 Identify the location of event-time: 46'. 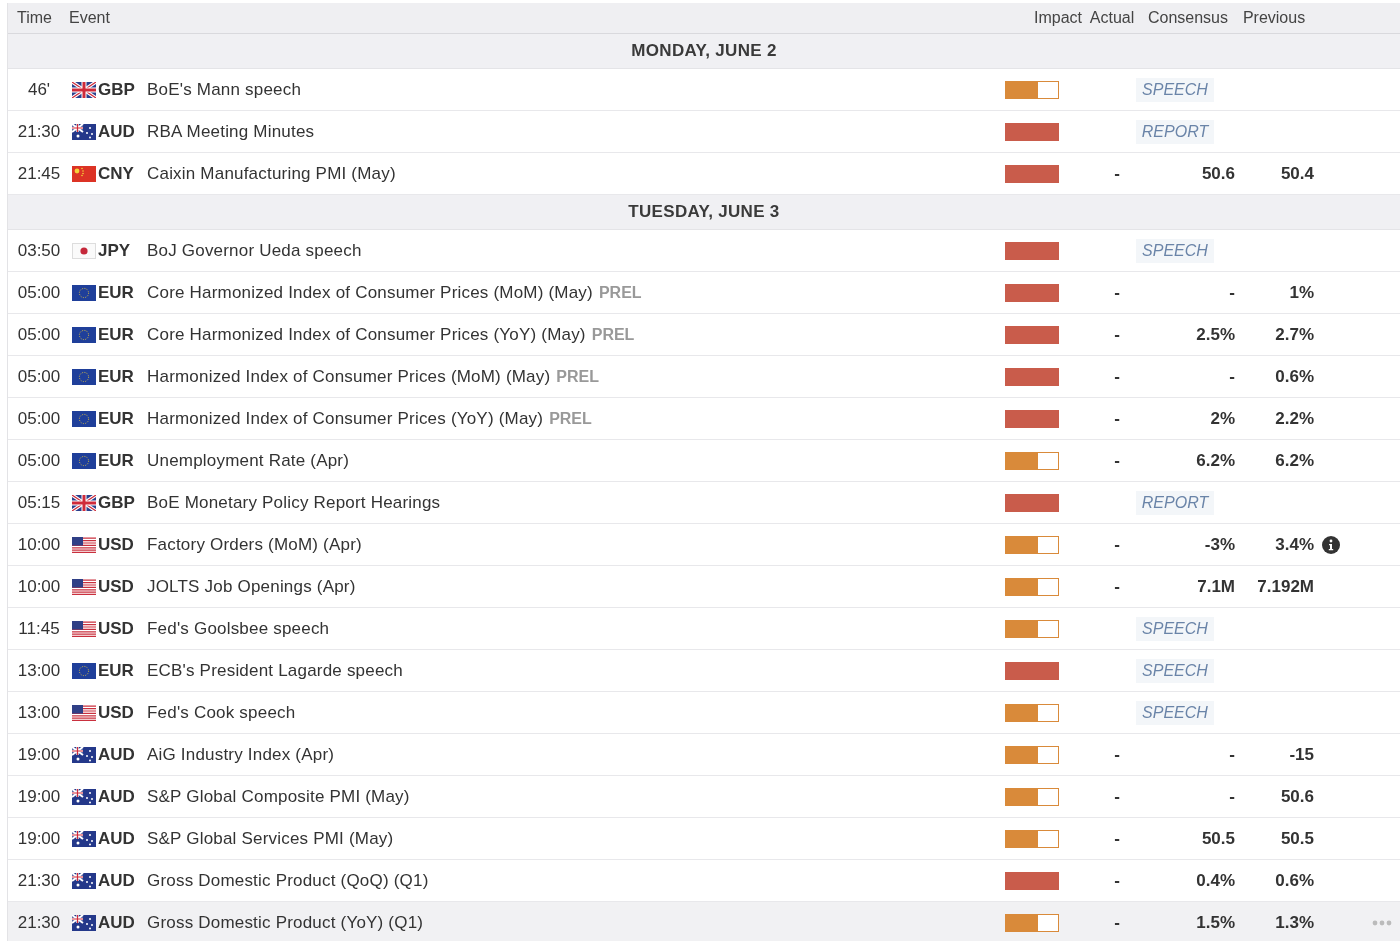
(39, 89).